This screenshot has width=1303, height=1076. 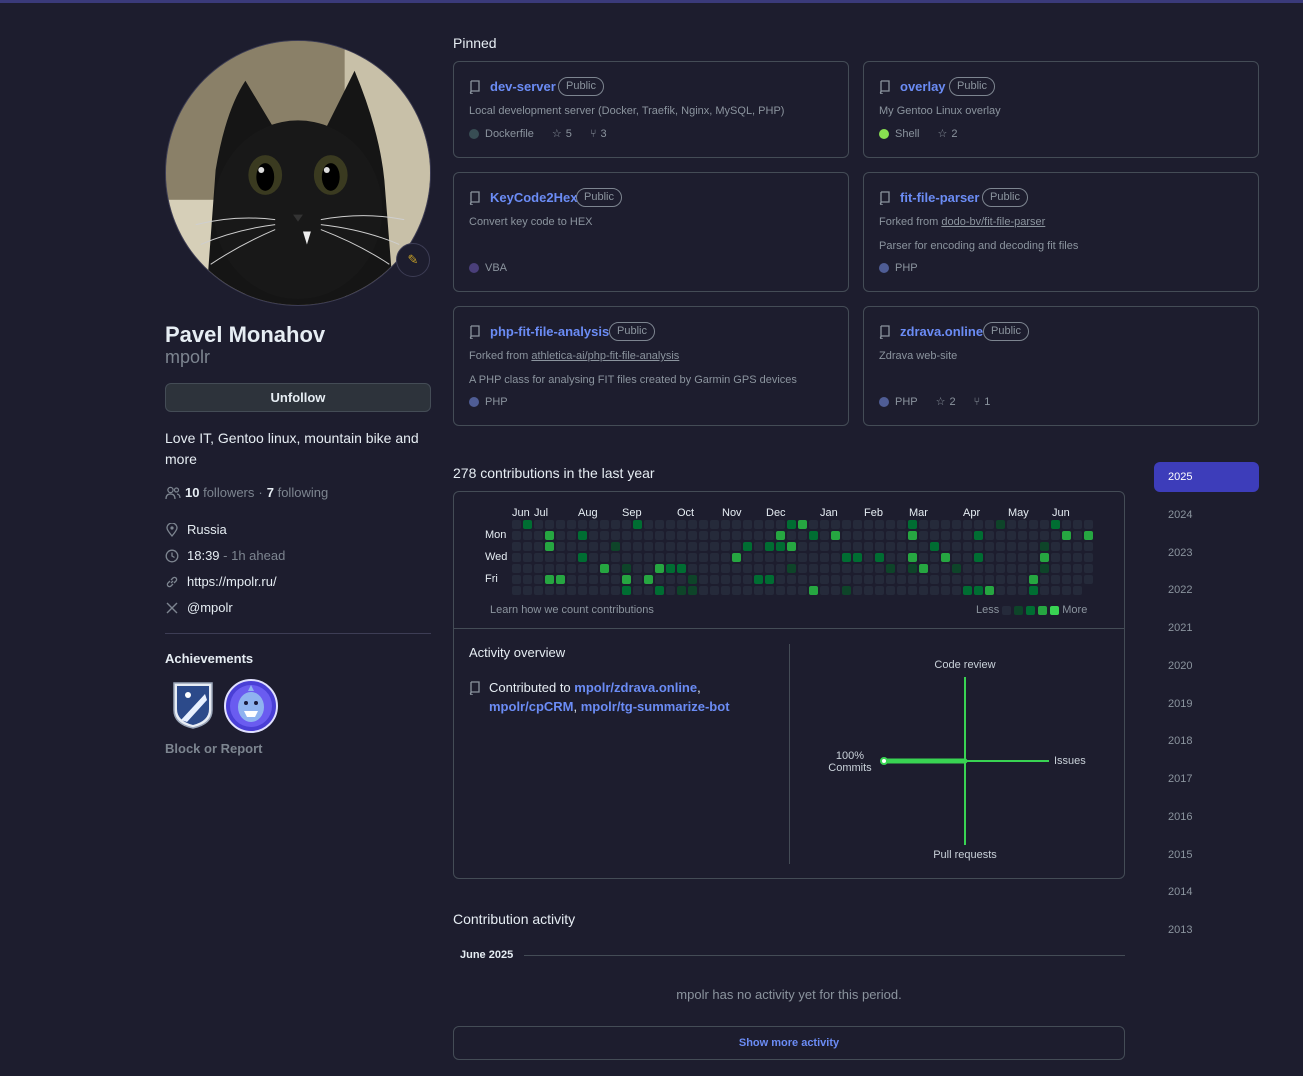 What do you see at coordinates (993, 222) in the screenshot?
I see `fork-source-link: dodo-bv/fit-file-parser` at bounding box center [993, 222].